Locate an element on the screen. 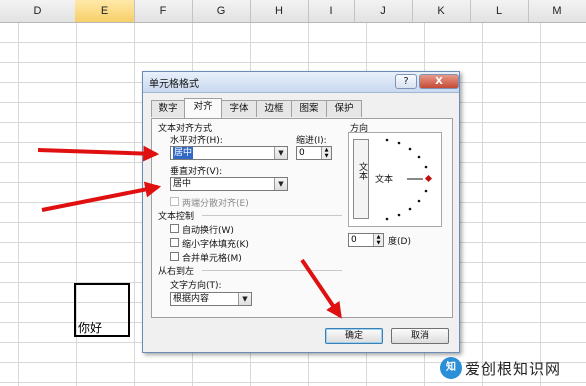 The height and width of the screenshot is (386, 586). ok-button: 确定 is located at coordinates (354, 336).